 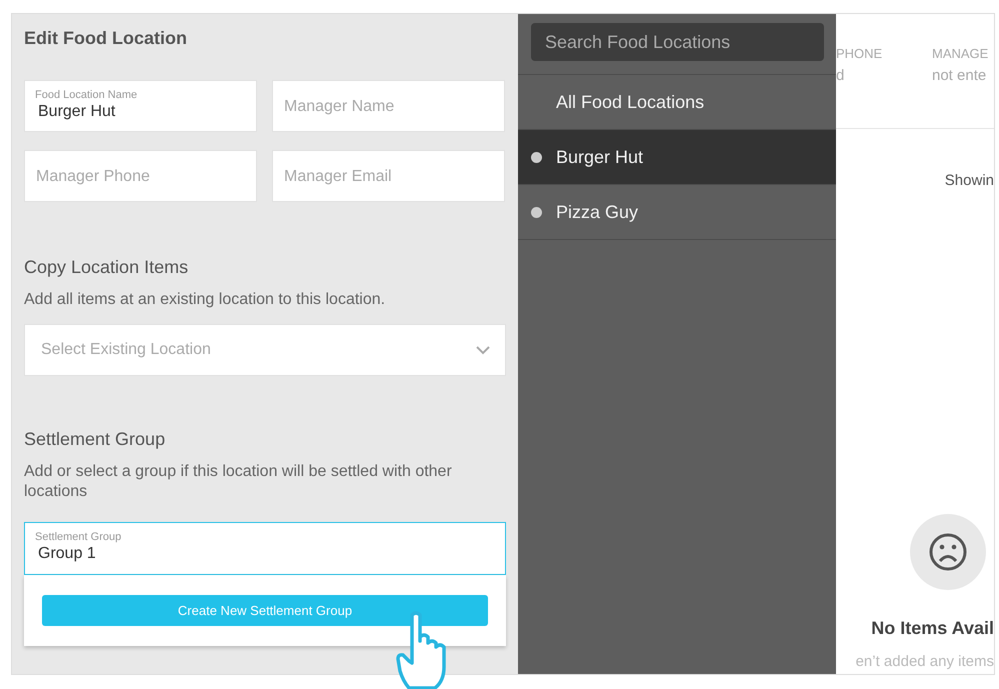 I want to click on column-value: d, so click(x=841, y=75).